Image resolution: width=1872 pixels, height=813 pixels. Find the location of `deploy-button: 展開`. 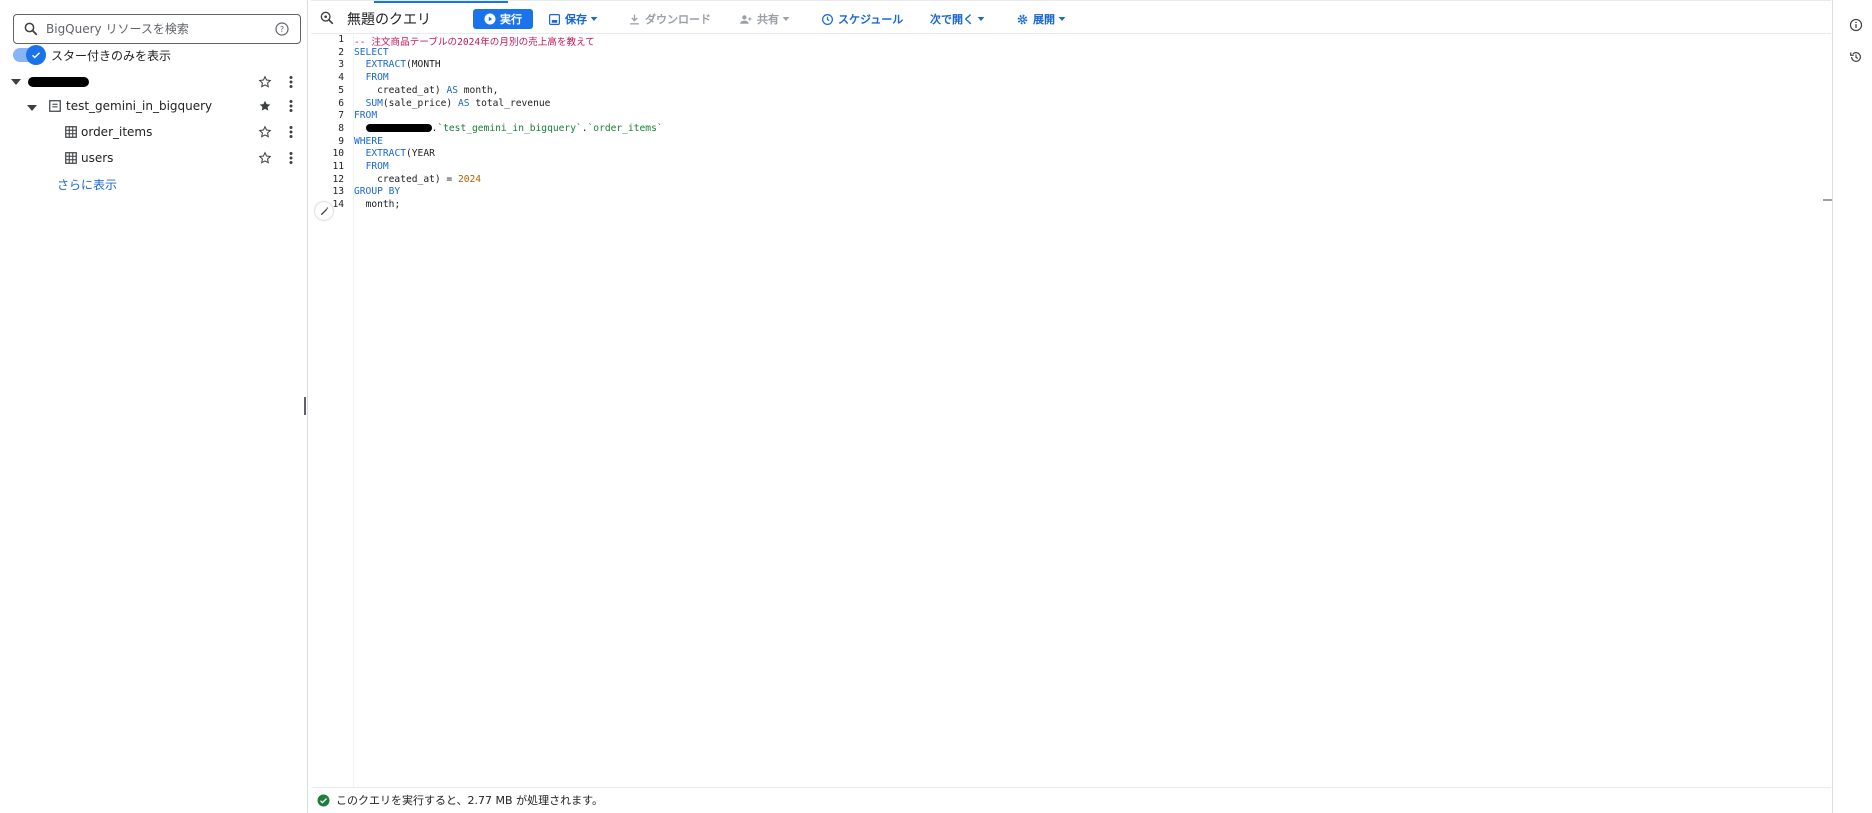

deploy-button: 展開 is located at coordinates (1043, 19).